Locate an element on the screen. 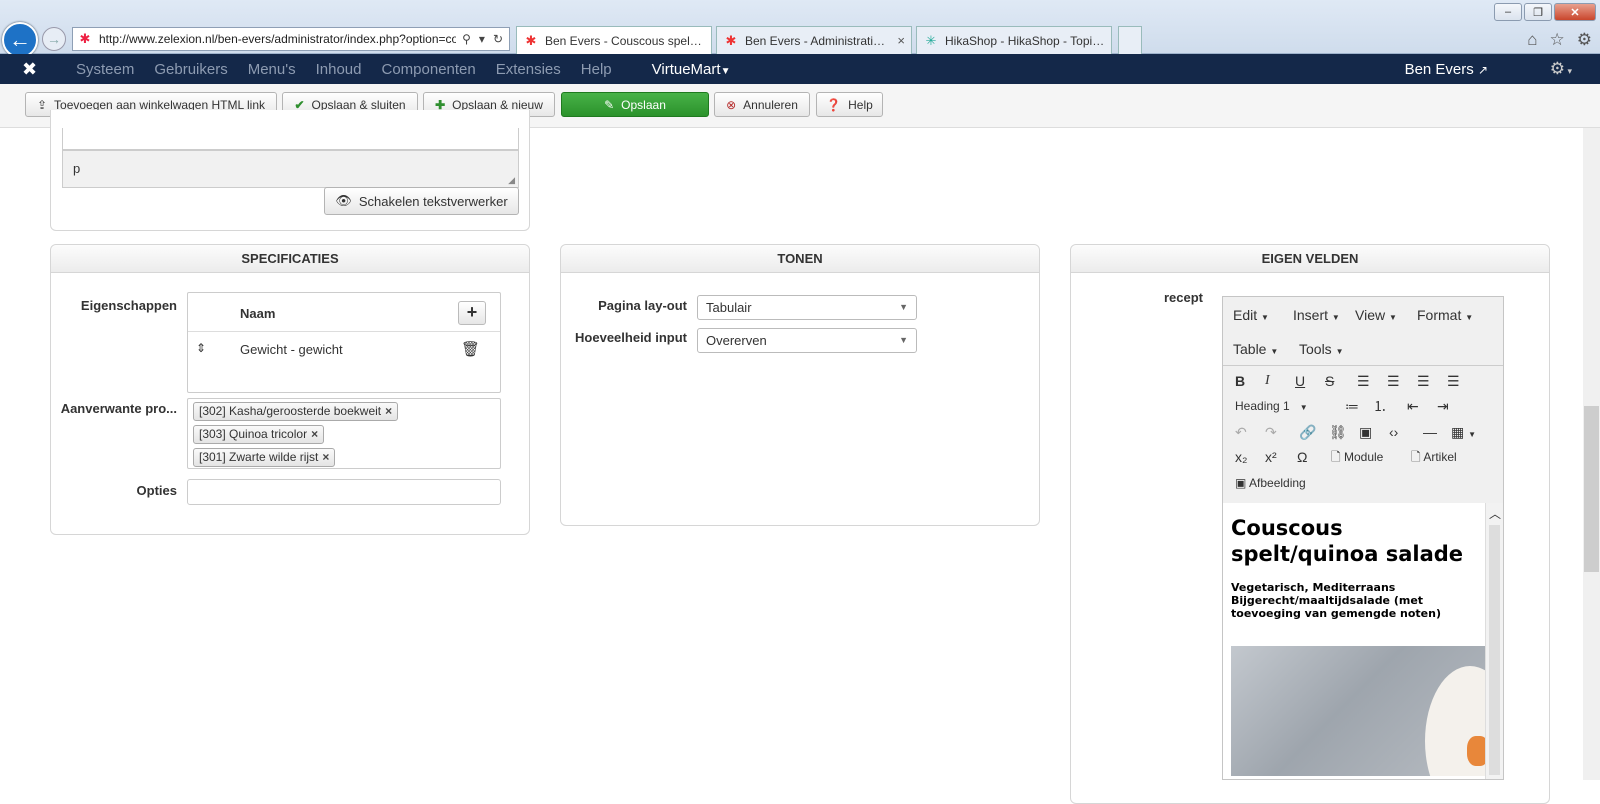 The image size is (1600, 804). add-property-button: + is located at coordinates (472, 313).